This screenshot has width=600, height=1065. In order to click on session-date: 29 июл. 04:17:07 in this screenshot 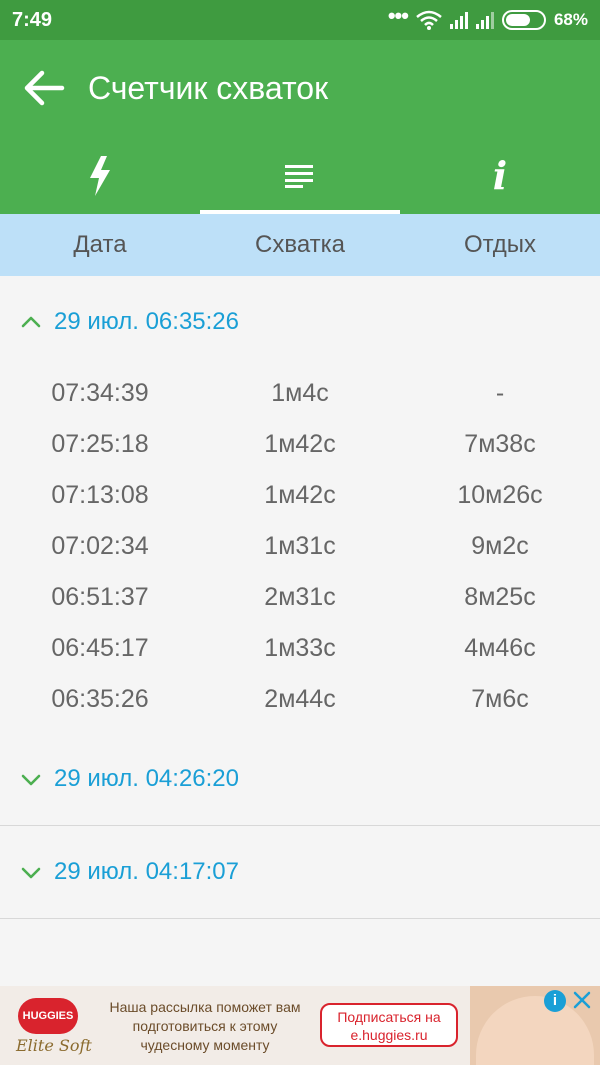, I will do `click(147, 871)`.